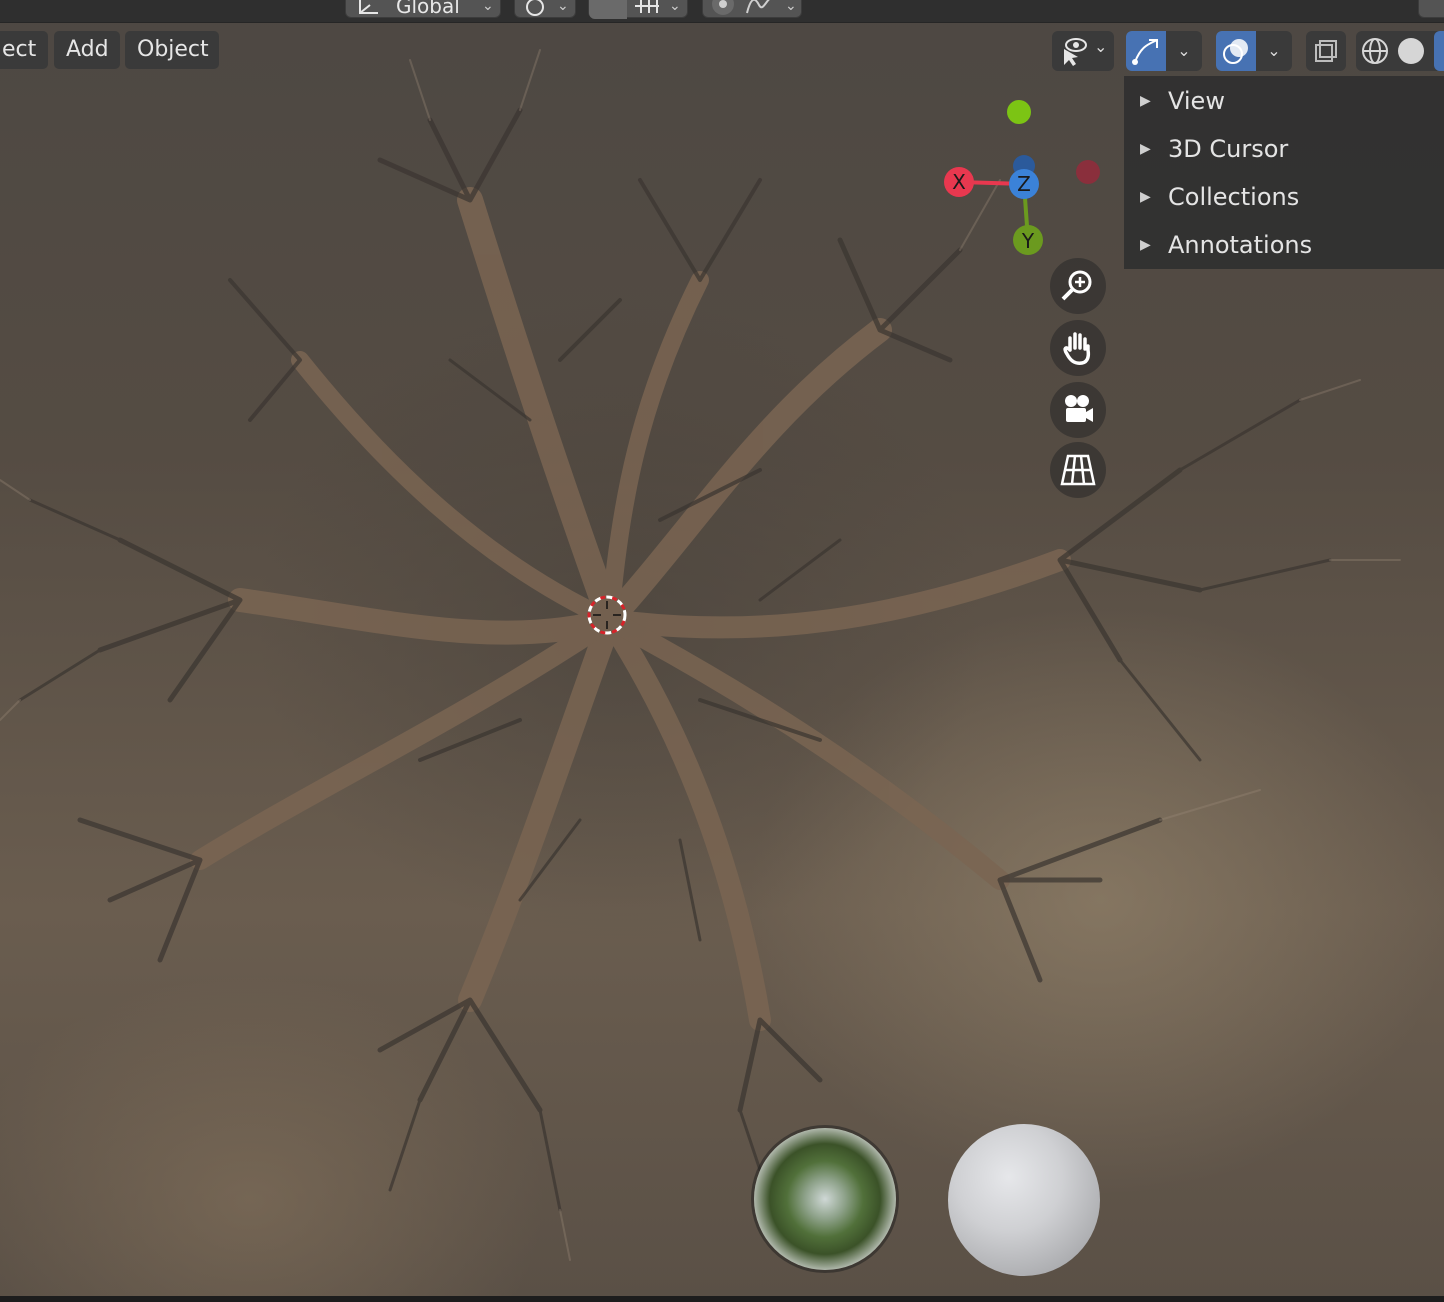 The width and height of the screenshot is (1444, 1302). I want to click on grid-perspective-icon, so click(1078, 470).